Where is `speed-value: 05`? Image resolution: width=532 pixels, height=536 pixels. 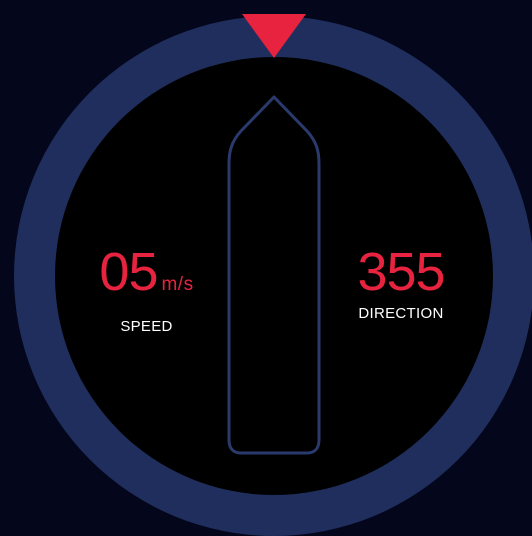 speed-value: 05 is located at coordinates (128, 272).